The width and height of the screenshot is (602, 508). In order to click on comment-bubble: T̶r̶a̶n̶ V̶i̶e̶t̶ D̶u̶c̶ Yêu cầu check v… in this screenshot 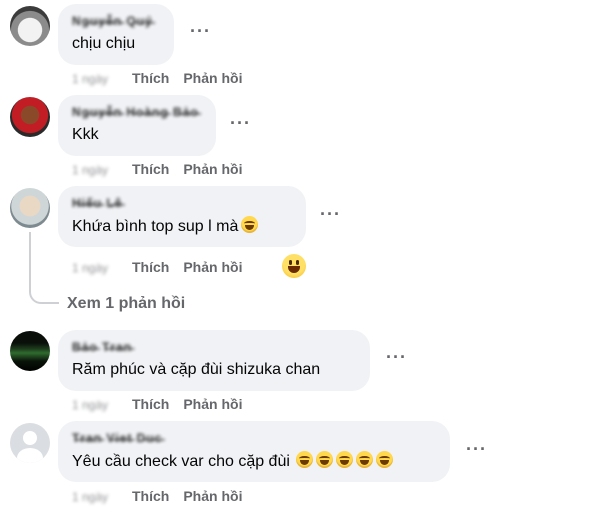, I will do `click(254, 451)`.